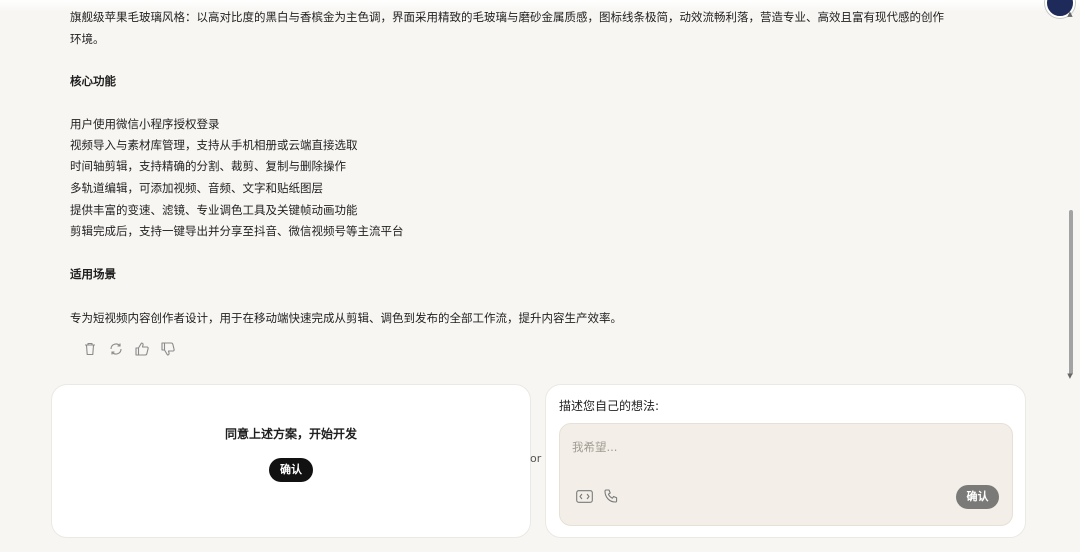 Image resolution: width=1080 pixels, height=552 pixels. What do you see at coordinates (1070, 195) in the screenshot?
I see `scrollbar: ▲ ▼` at bounding box center [1070, 195].